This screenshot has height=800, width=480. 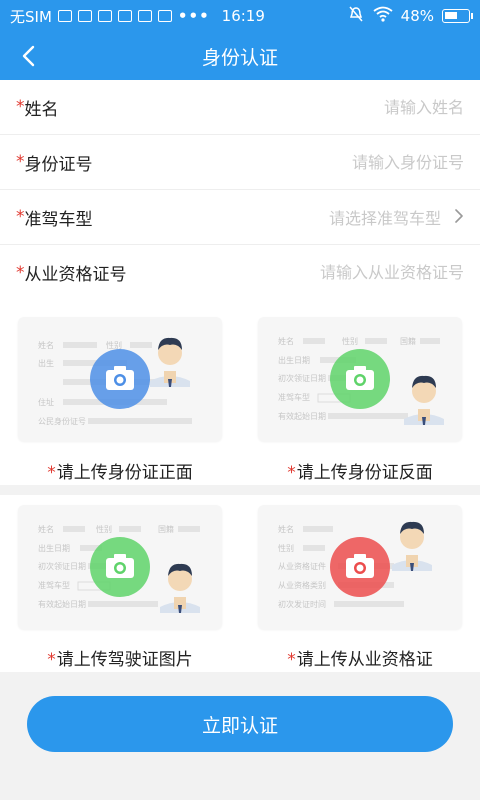 I want to click on qualification-number-row: * 从业资格证号, so click(x=240, y=272).